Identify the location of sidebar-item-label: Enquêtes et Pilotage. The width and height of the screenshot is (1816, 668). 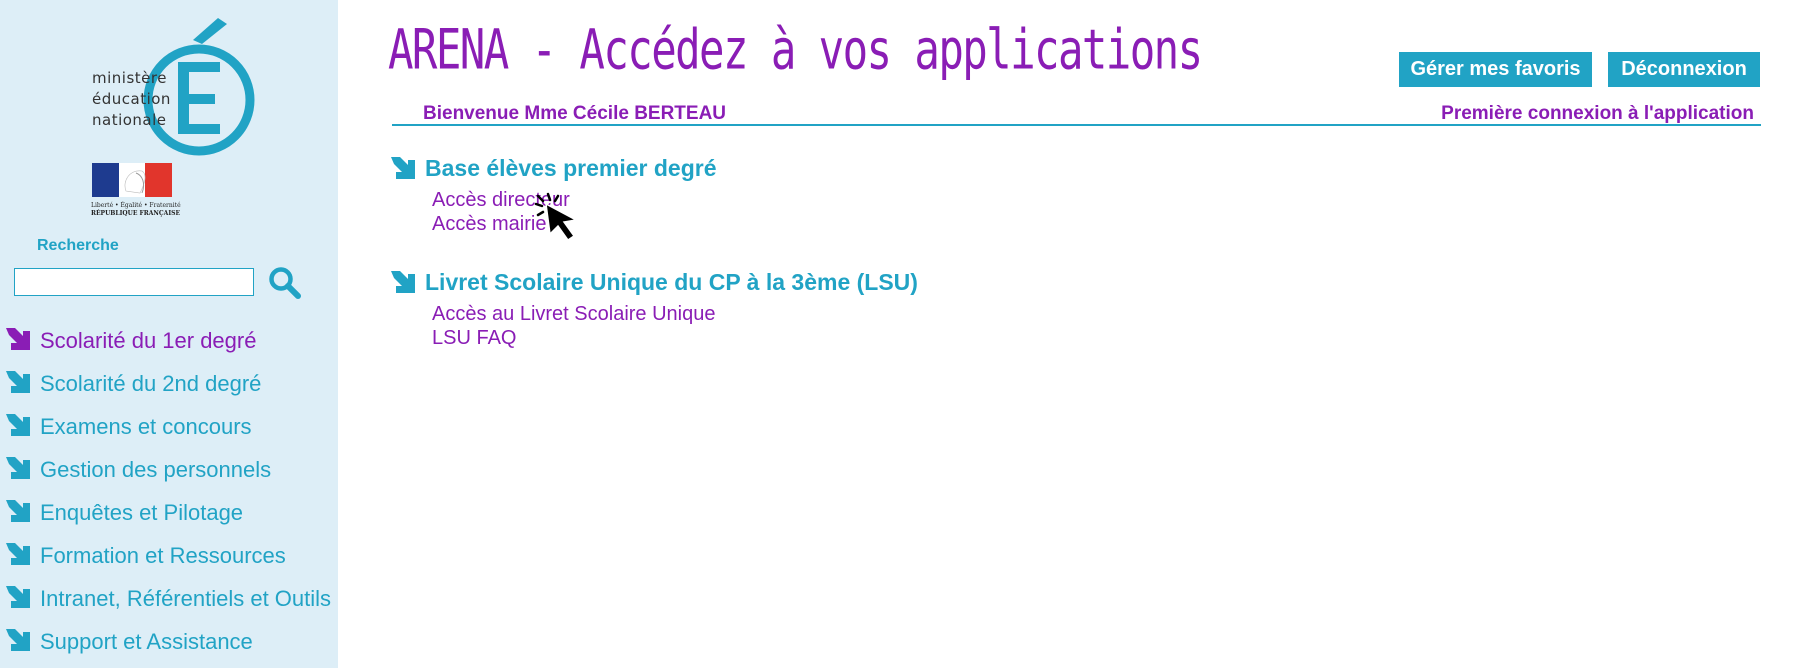
(142, 512).